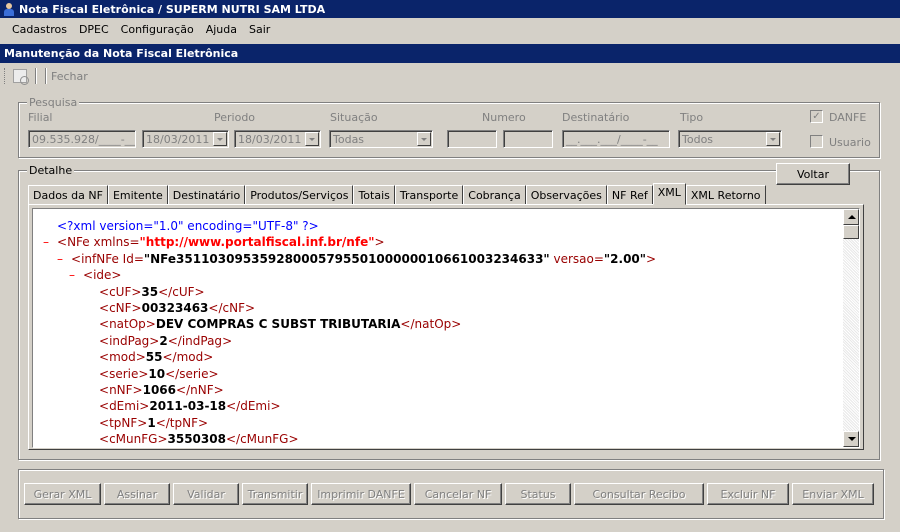 The image size is (900, 532). I want to click on tab-xml: XML, so click(669, 194).